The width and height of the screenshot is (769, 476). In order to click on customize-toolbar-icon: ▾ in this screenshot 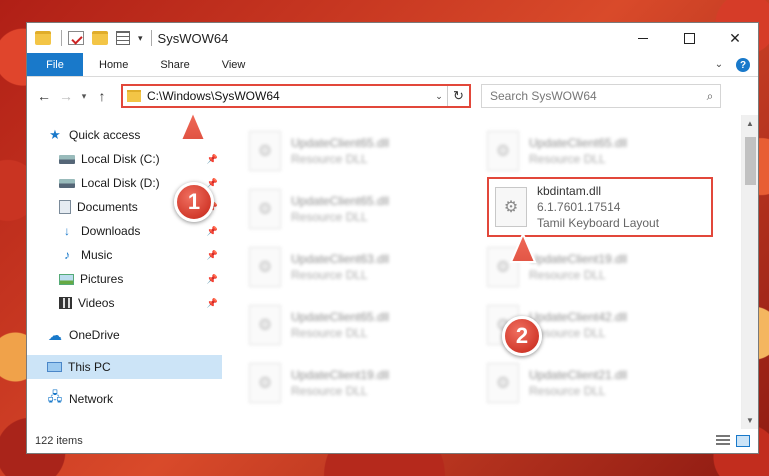, I will do `click(140, 38)`.